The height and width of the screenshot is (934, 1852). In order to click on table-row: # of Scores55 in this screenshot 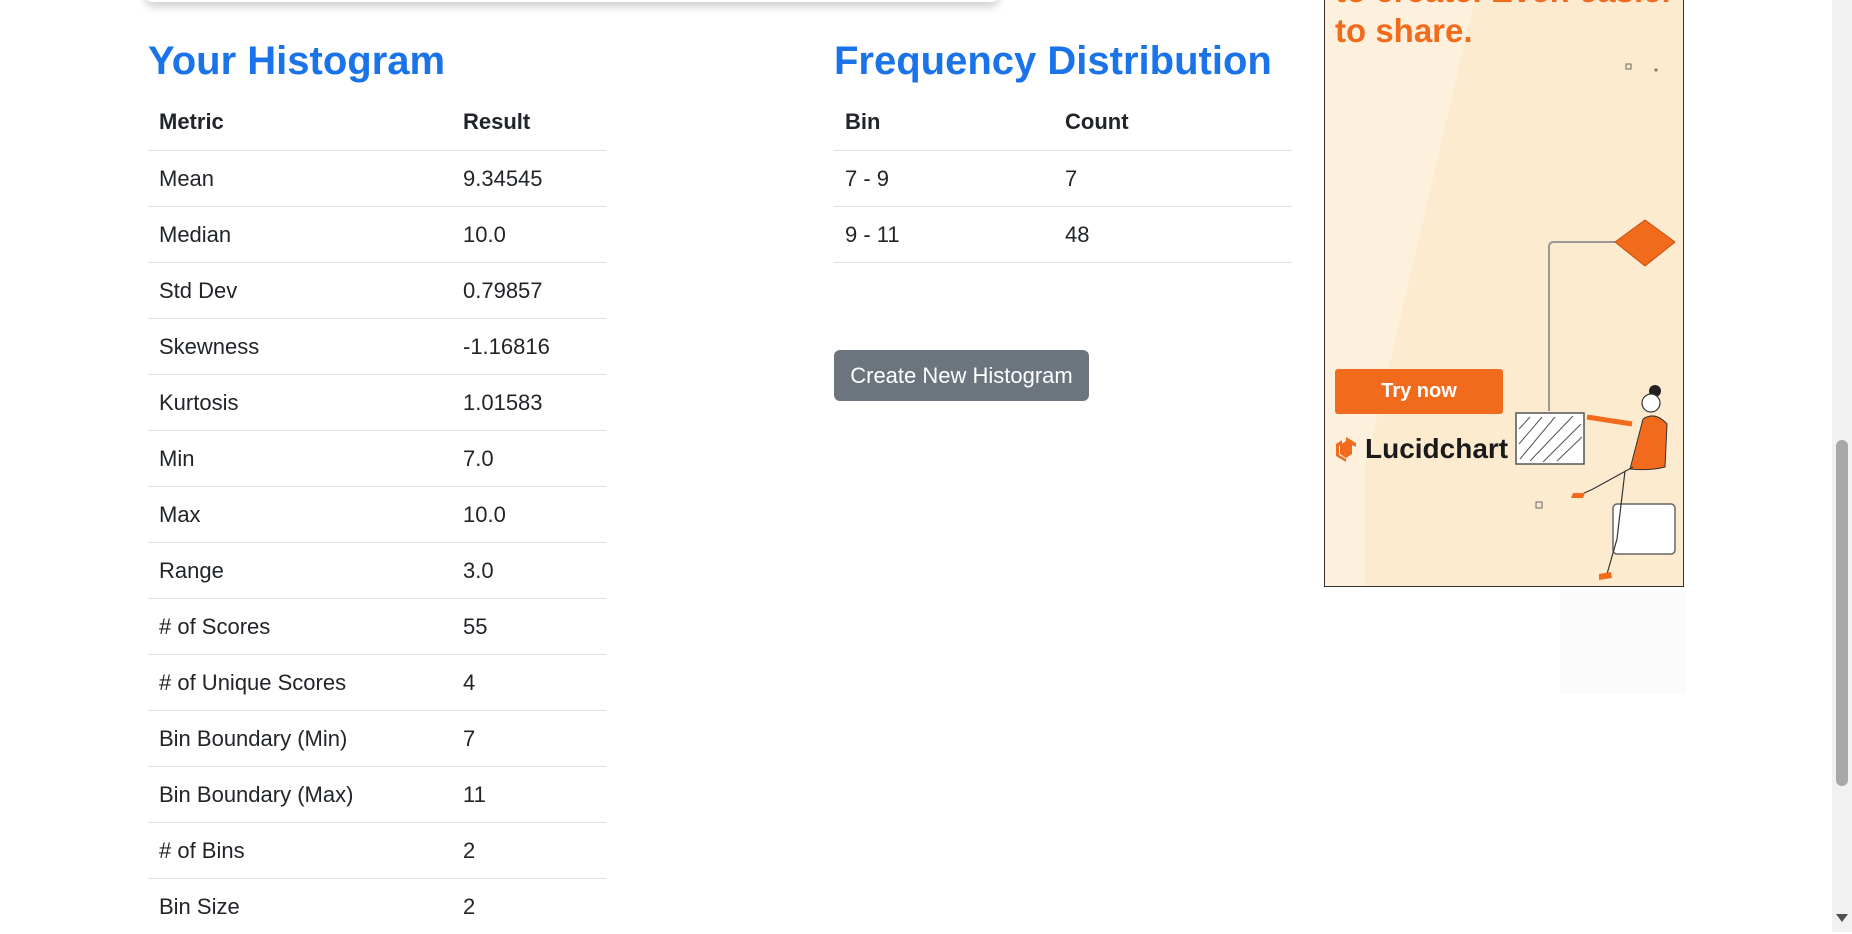, I will do `click(377, 627)`.